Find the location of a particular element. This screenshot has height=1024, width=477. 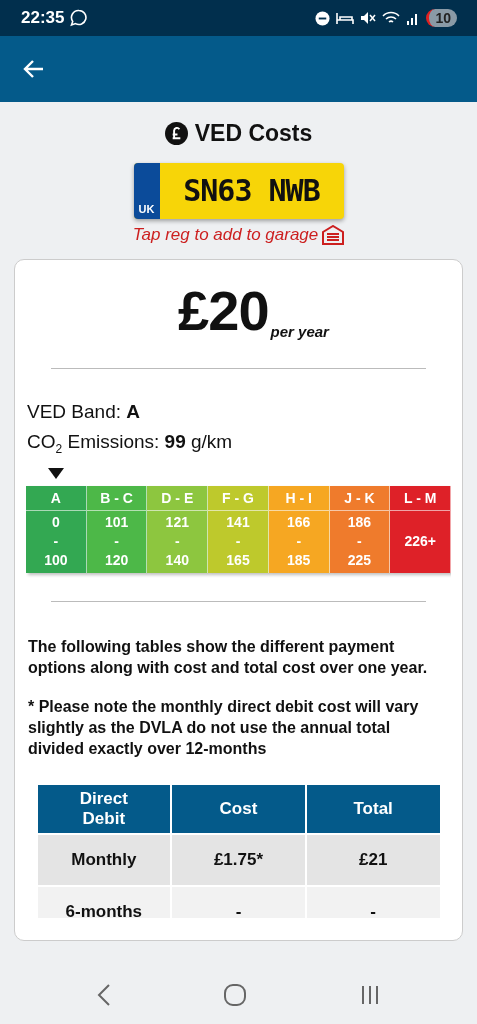

status-time: 22:35 is located at coordinates (43, 18).